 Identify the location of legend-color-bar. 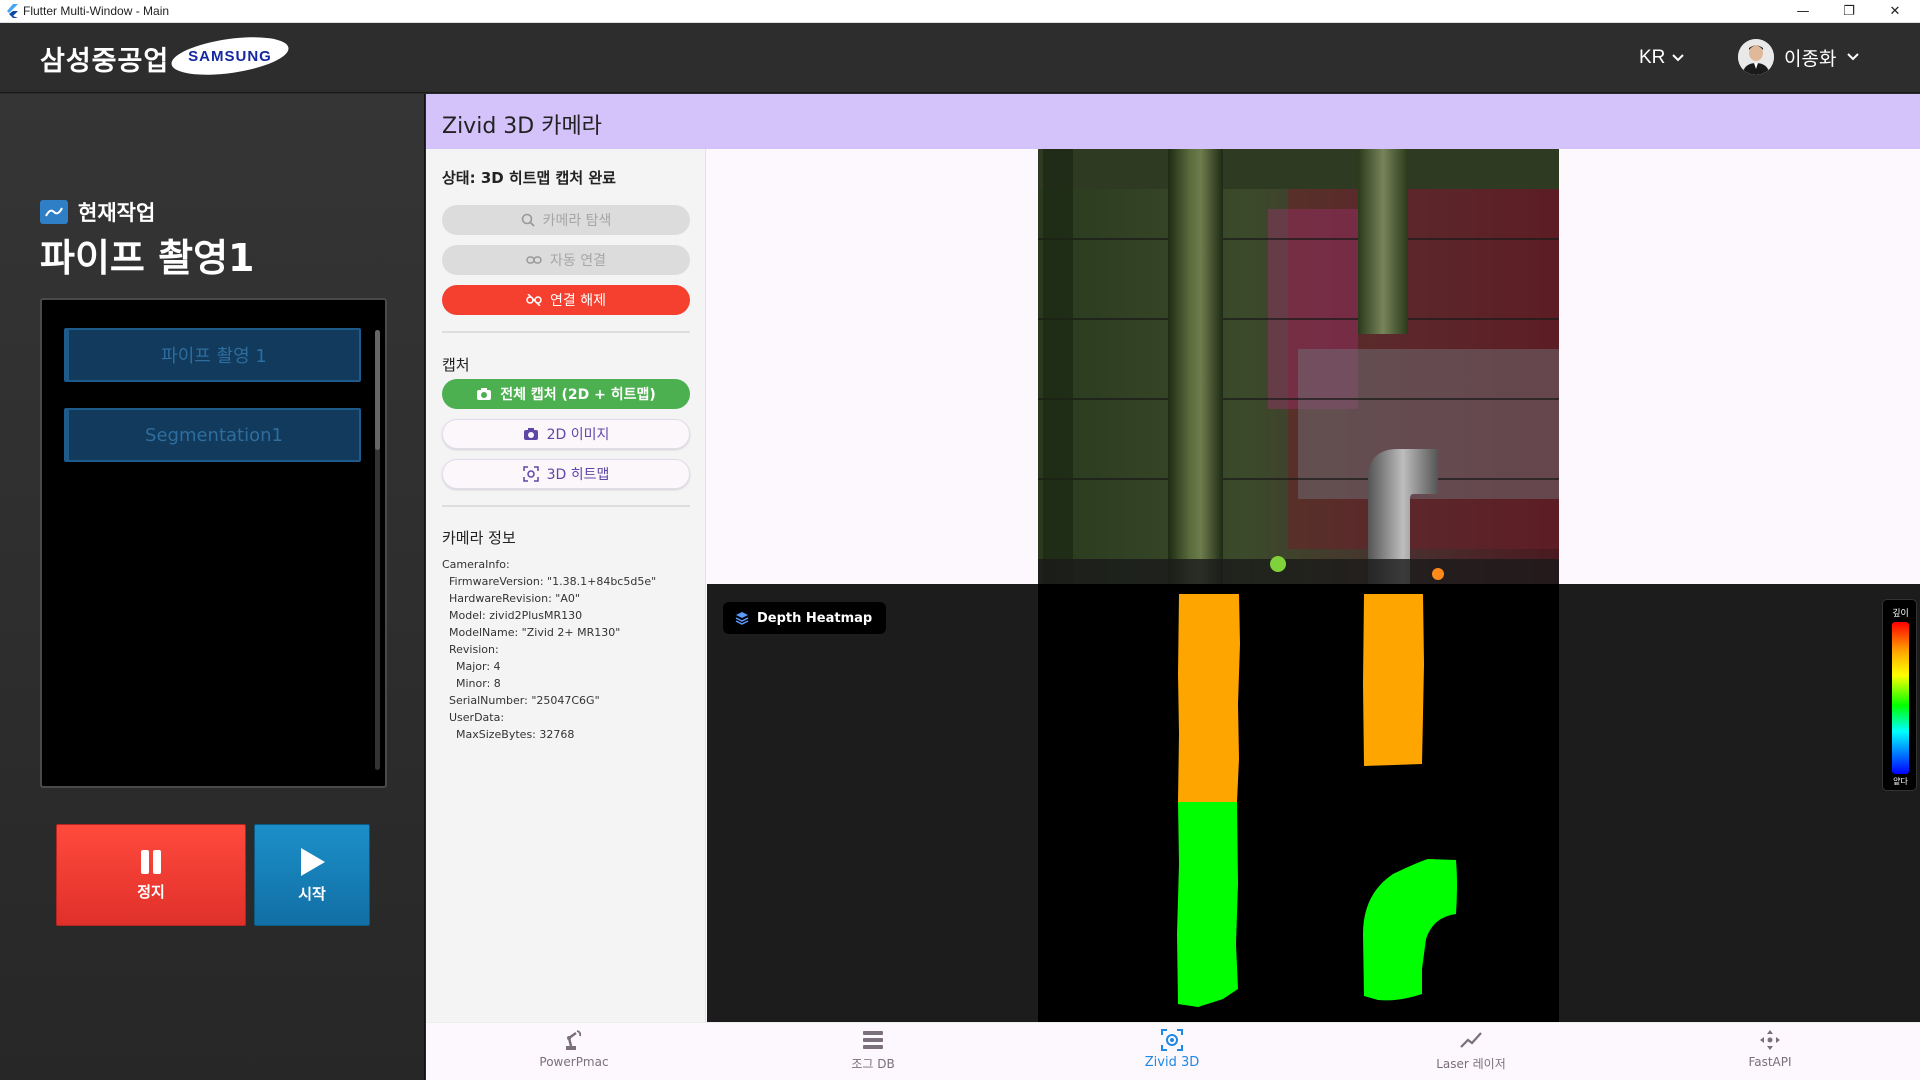
(1900, 698).